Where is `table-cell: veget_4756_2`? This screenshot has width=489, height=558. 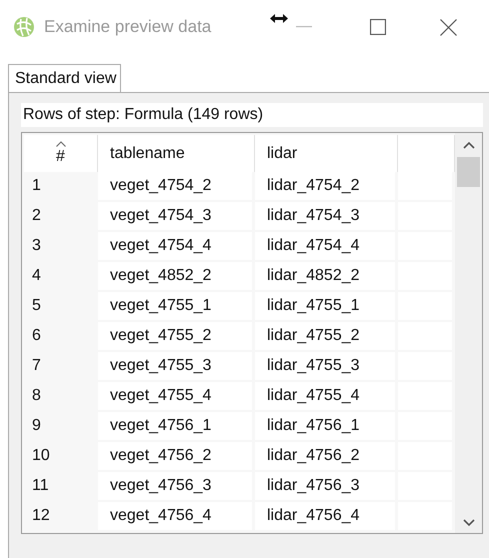 table-cell: veget_4756_2 is located at coordinates (176, 457).